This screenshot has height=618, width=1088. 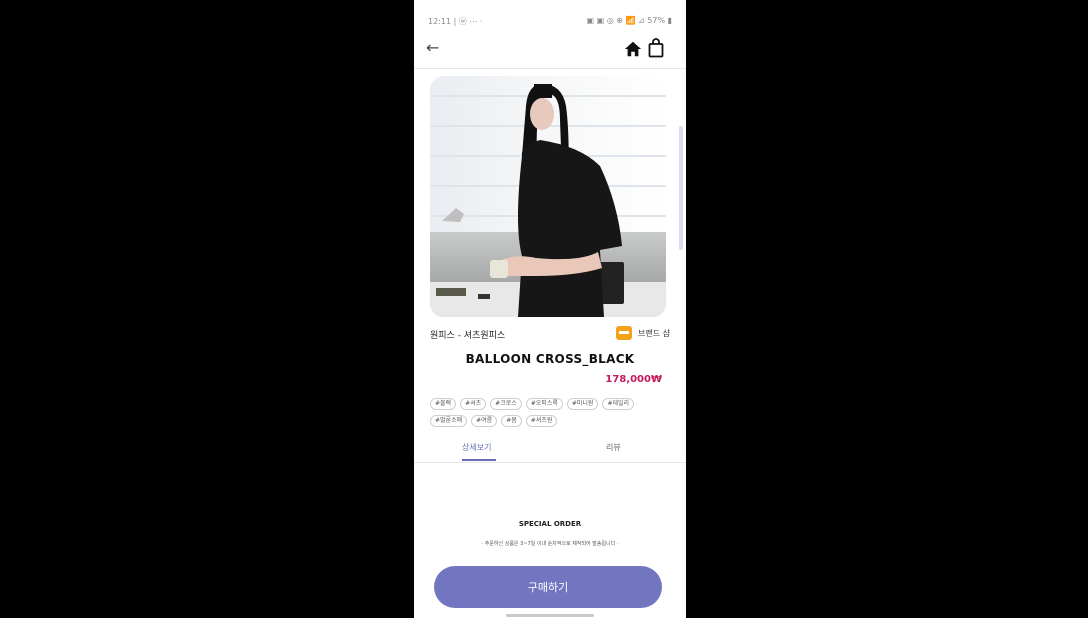 I want to click on tag-chip: #데일리, so click(x=618, y=404).